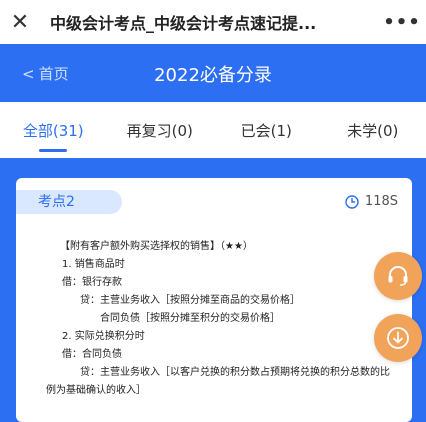 Image resolution: width=426 pixels, height=422 pixels. What do you see at coordinates (352, 201) in the screenshot?
I see `clock-icon` at bounding box center [352, 201].